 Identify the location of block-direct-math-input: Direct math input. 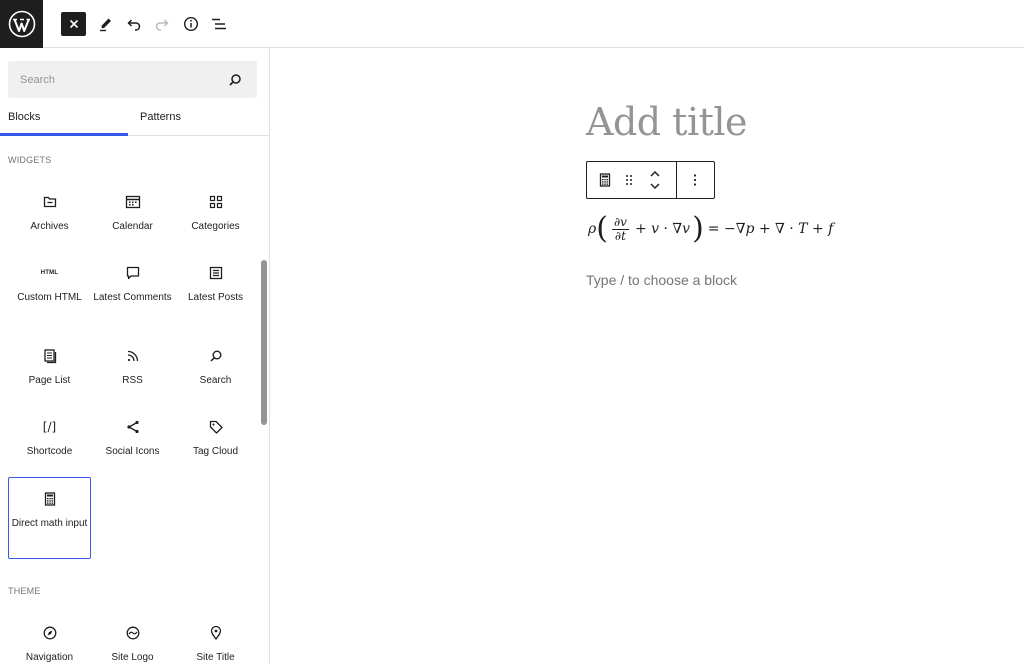
(49, 518).